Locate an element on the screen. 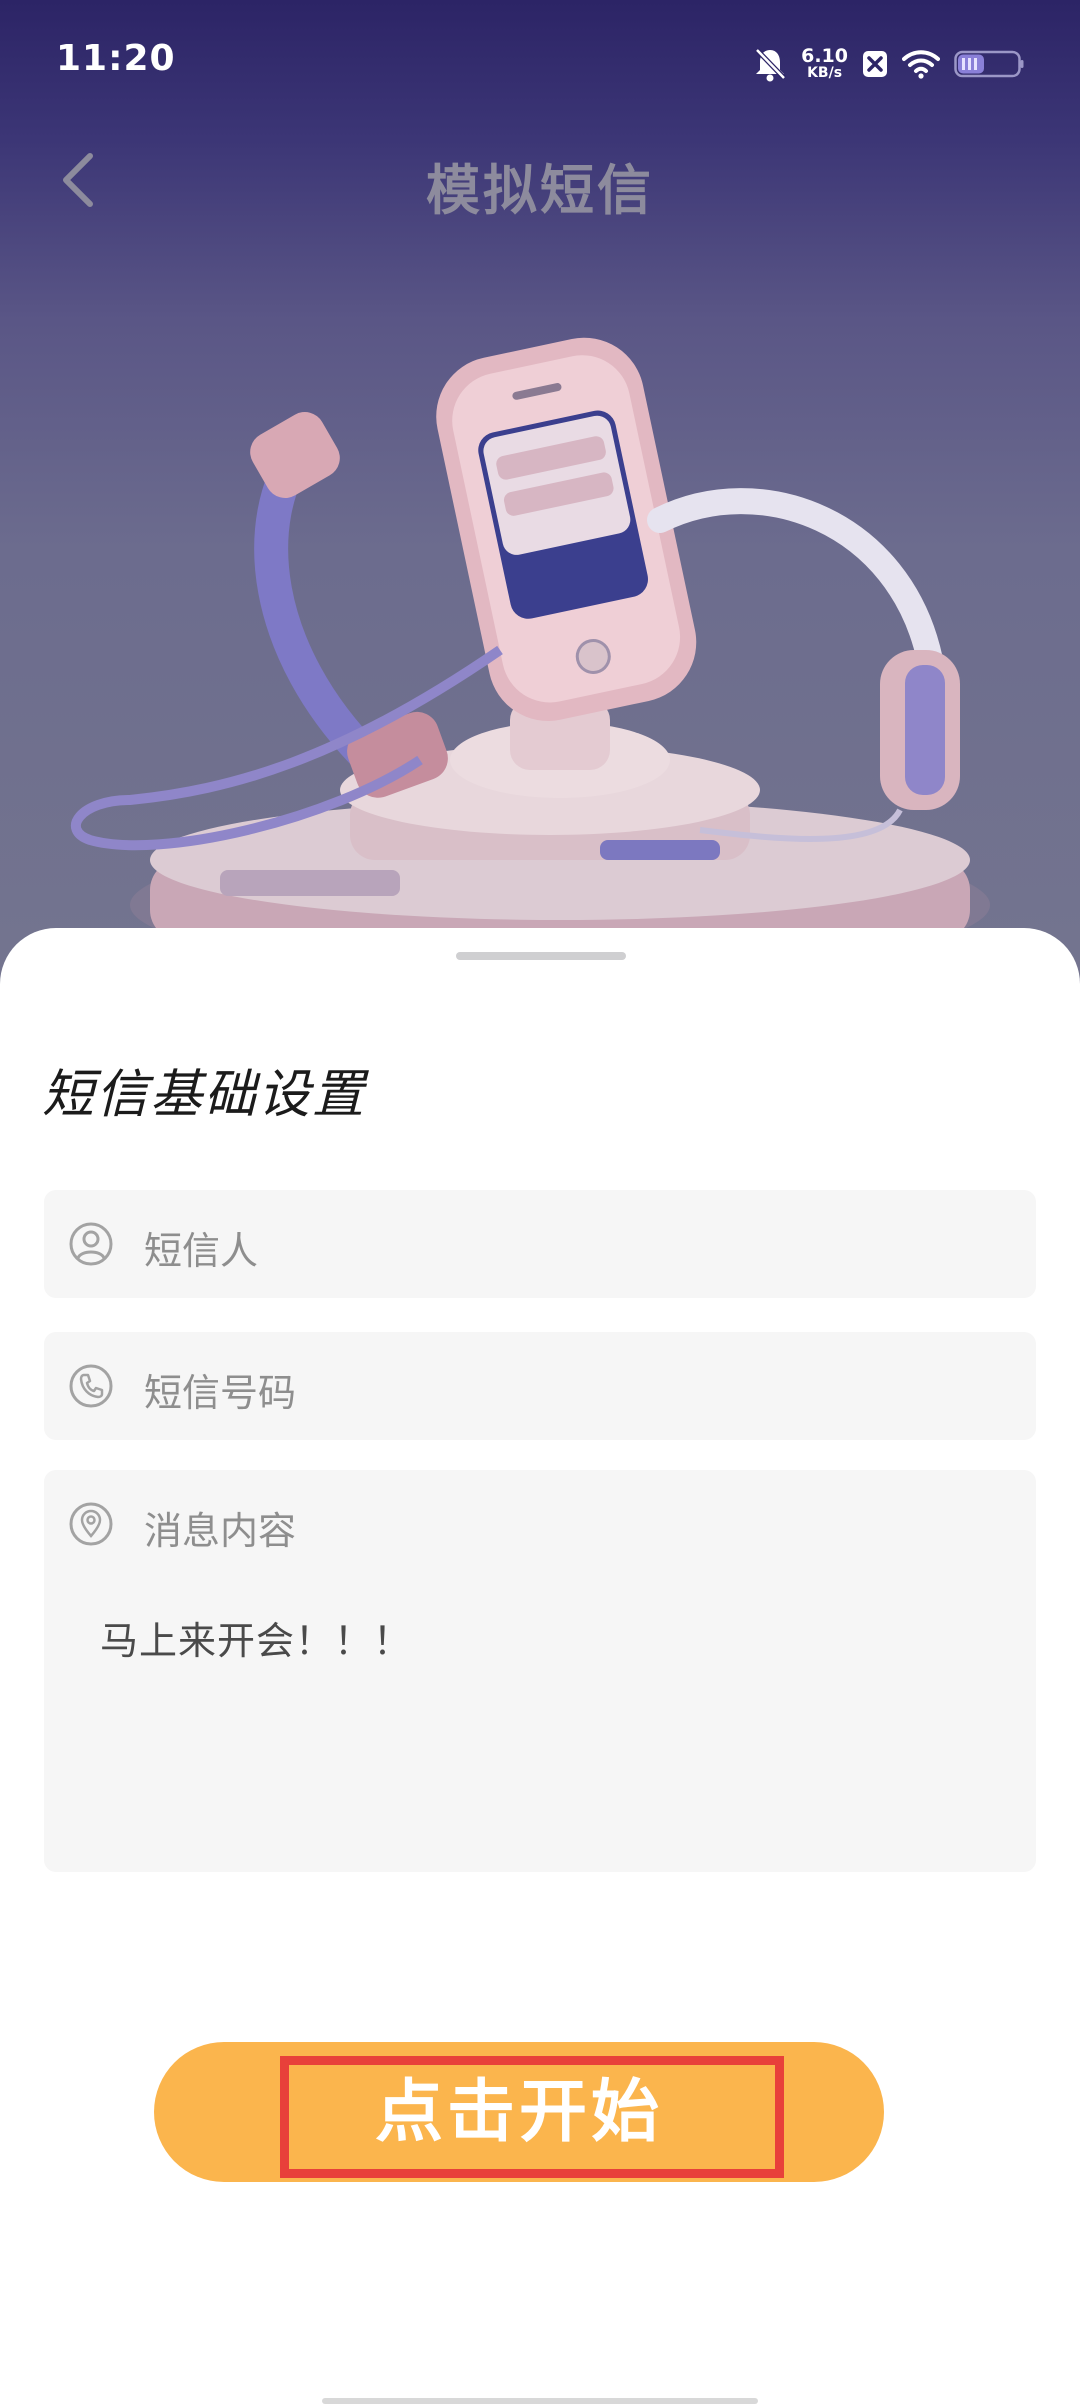  sender-field: 短信人 is located at coordinates (540, 1244).